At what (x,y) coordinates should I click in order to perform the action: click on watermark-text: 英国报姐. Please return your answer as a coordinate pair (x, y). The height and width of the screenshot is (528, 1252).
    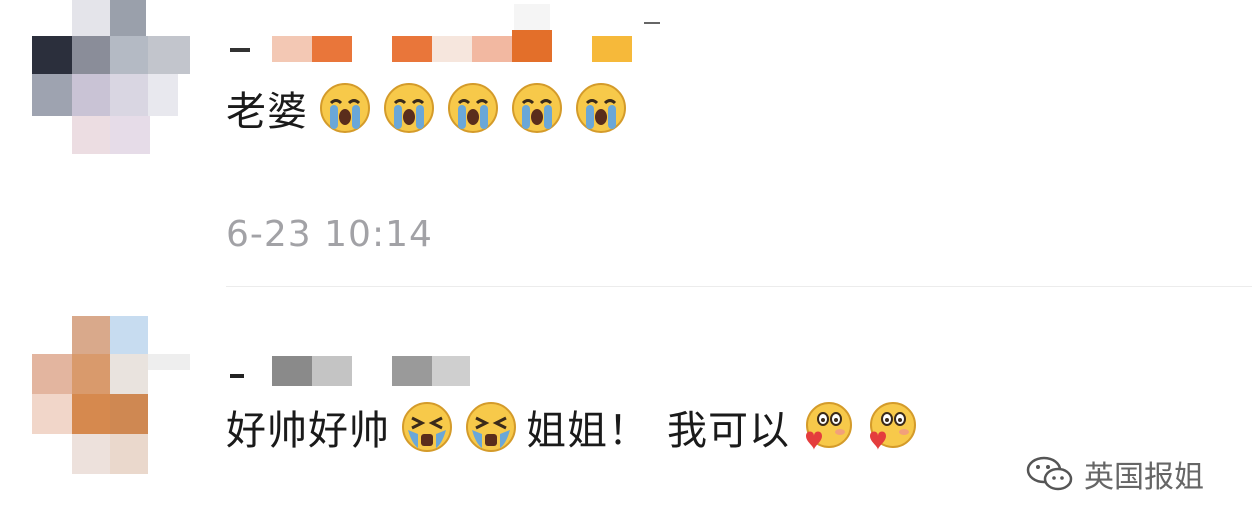
    Looking at the image, I should click on (1144, 477).